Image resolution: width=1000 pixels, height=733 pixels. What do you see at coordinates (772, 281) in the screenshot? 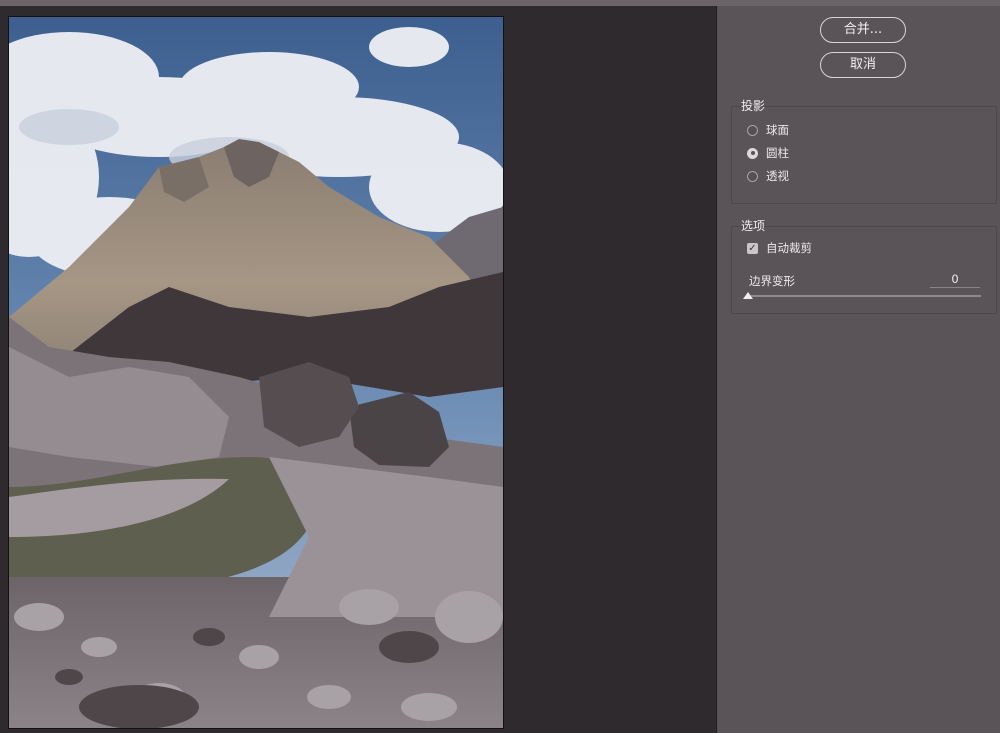
I see `boundary-warp-label: 边界变形` at bounding box center [772, 281].